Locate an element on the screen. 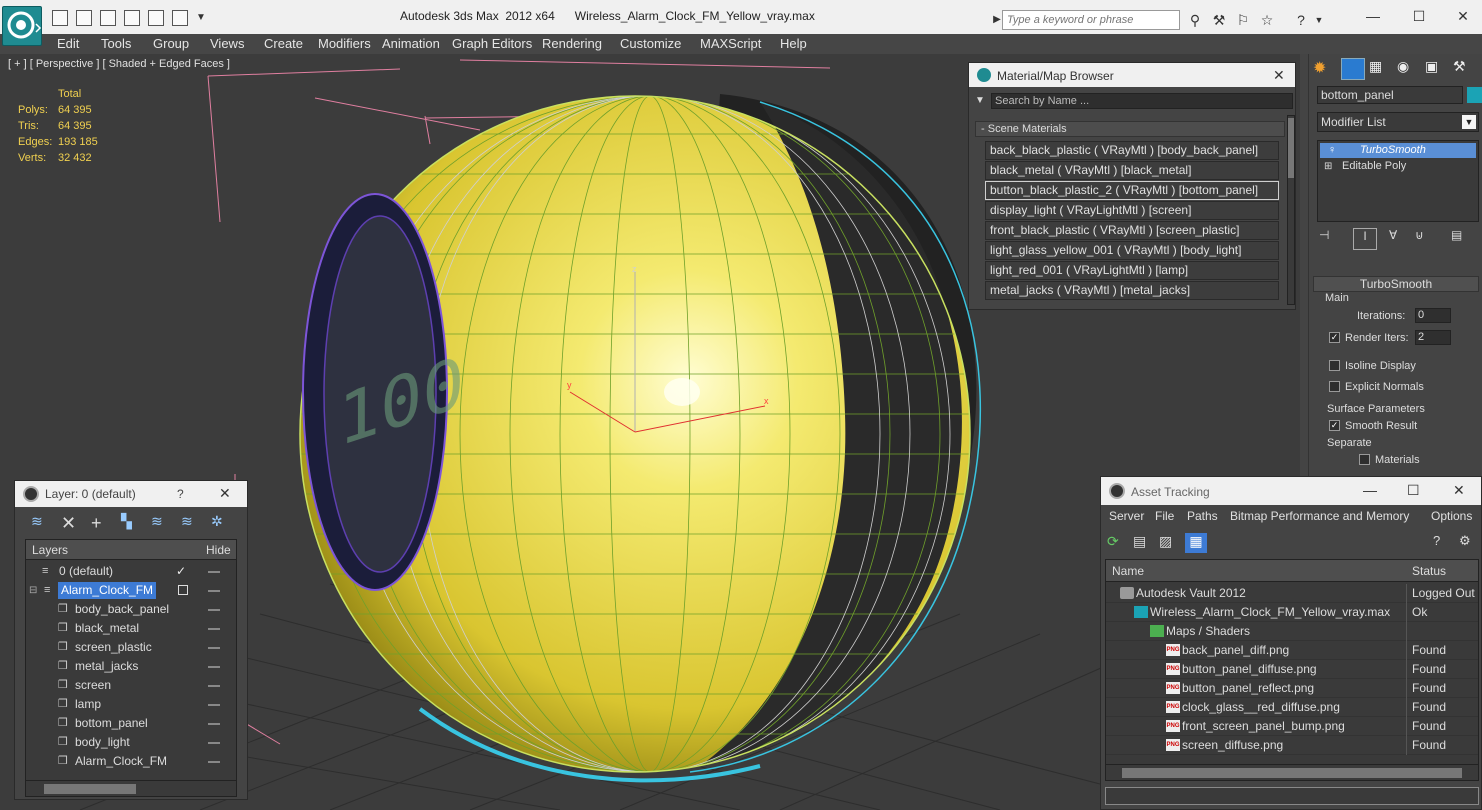 The image size is (1482, 810). favorites-star-icon: ☆ is located at coordinates (1267, 20).